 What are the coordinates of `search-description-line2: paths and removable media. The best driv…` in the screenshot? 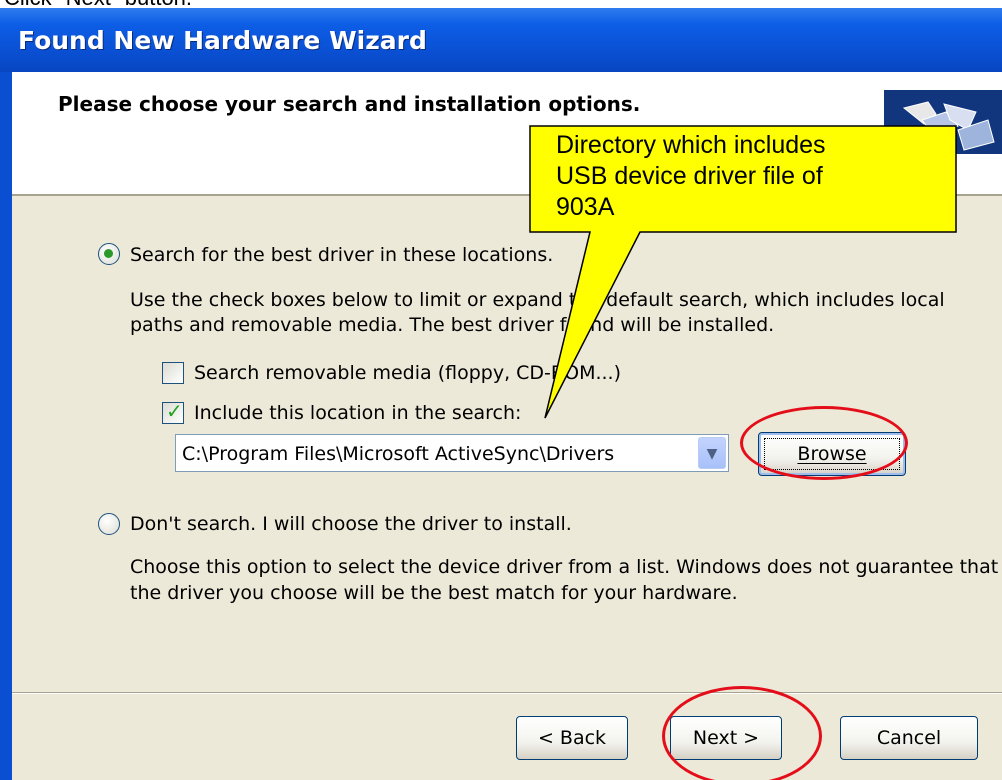 It's located at (452, 325).